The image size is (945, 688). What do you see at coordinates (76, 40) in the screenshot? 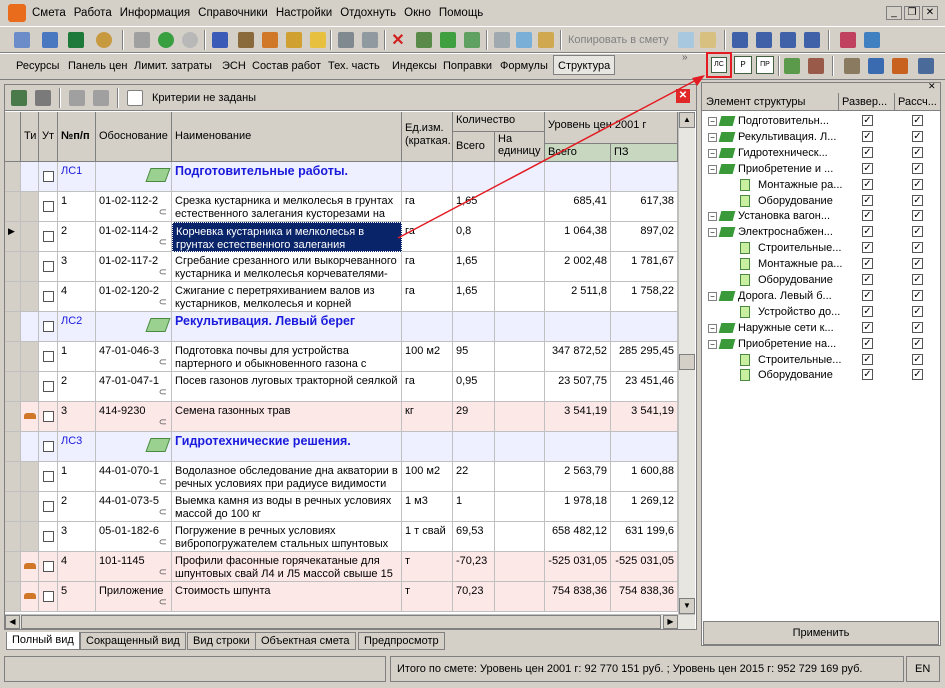
I see `excel-icon` at bounding box center [76, 40].